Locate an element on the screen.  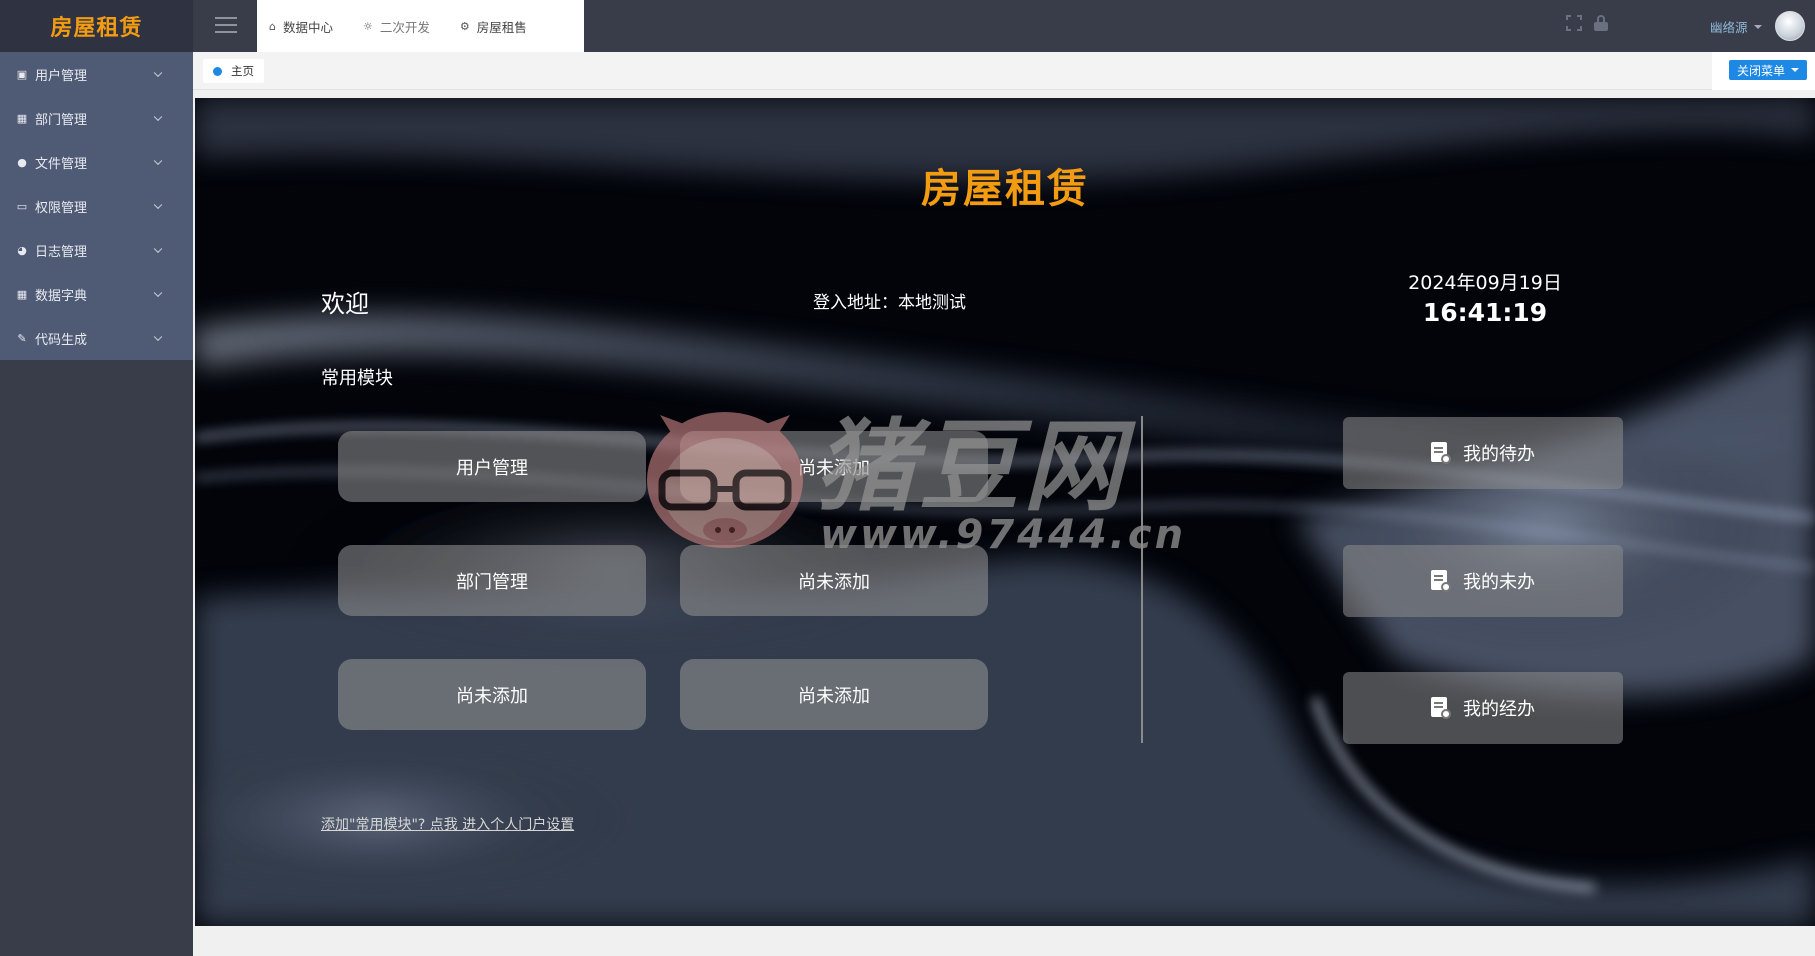
current-time: 16:41:19 is located at coordinates (1485, 312).